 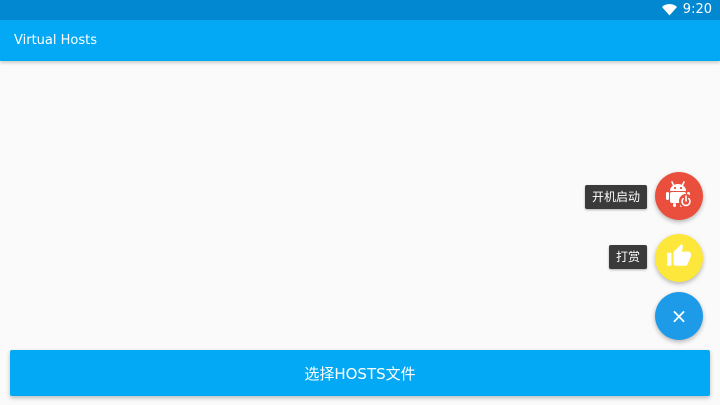 What do you see at coordinates (55, 40) in the screenshot?
I see `app-title: Virtual Hosts` at bounding box center [55, 40].